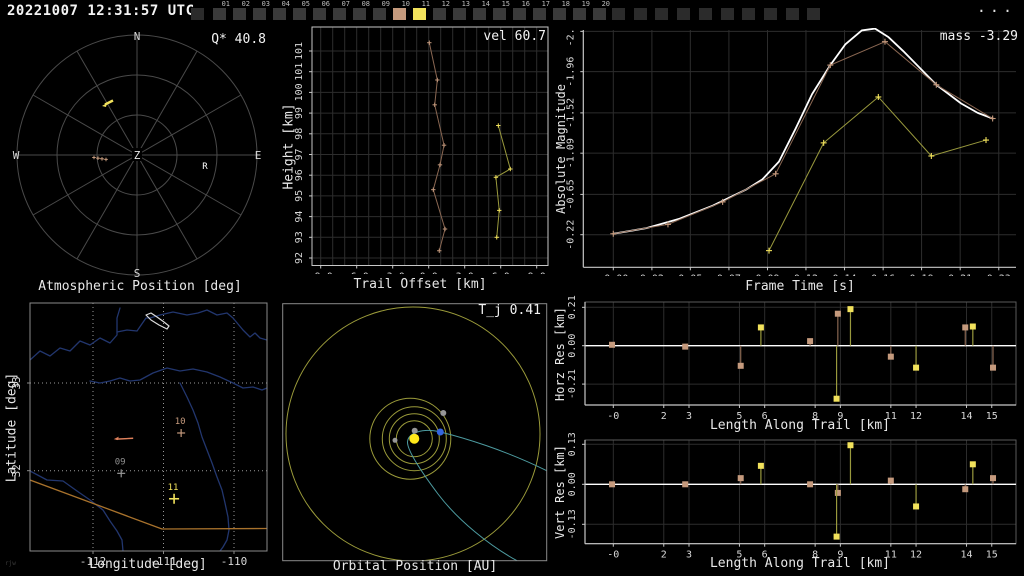 The image size is (1024, 576). What do you see at coordinates (572, 524) in the screenshot?
I see `tick-label: -0.13` at bounding box center [572, 524].